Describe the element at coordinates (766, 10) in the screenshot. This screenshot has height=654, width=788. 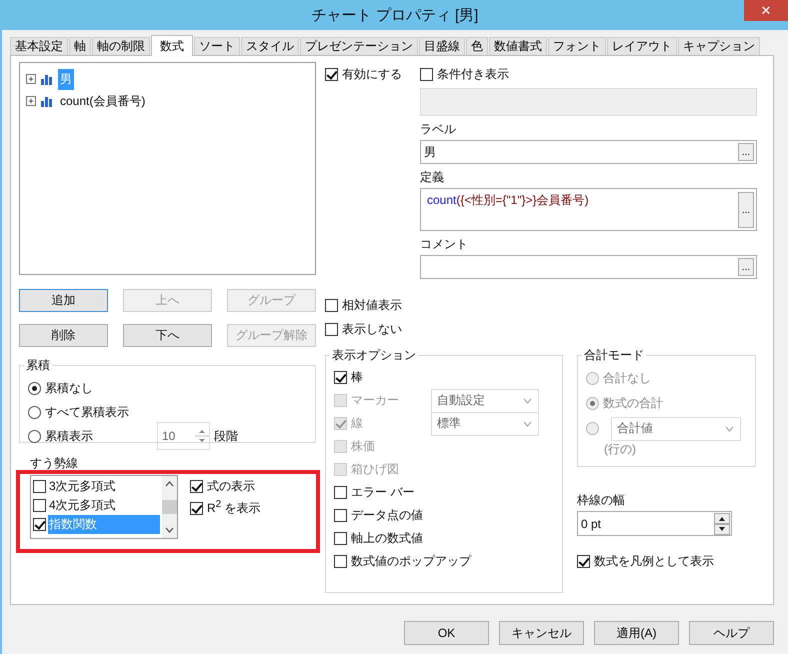
I see `close-button: ✕` at that location.